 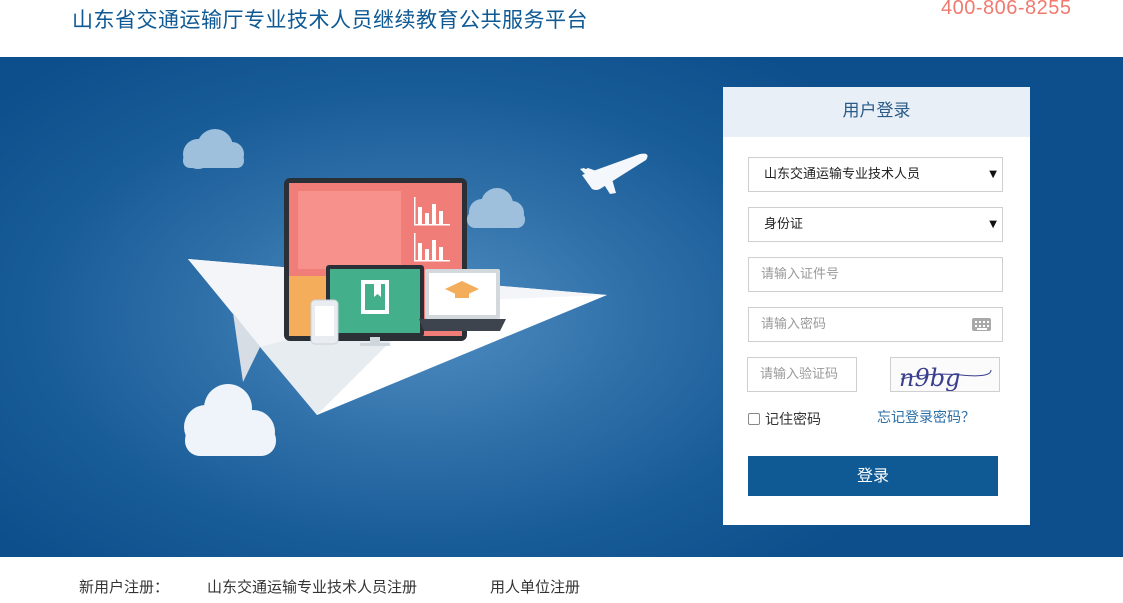 I want to click on tablet-icon, so click(x=324, y=322).